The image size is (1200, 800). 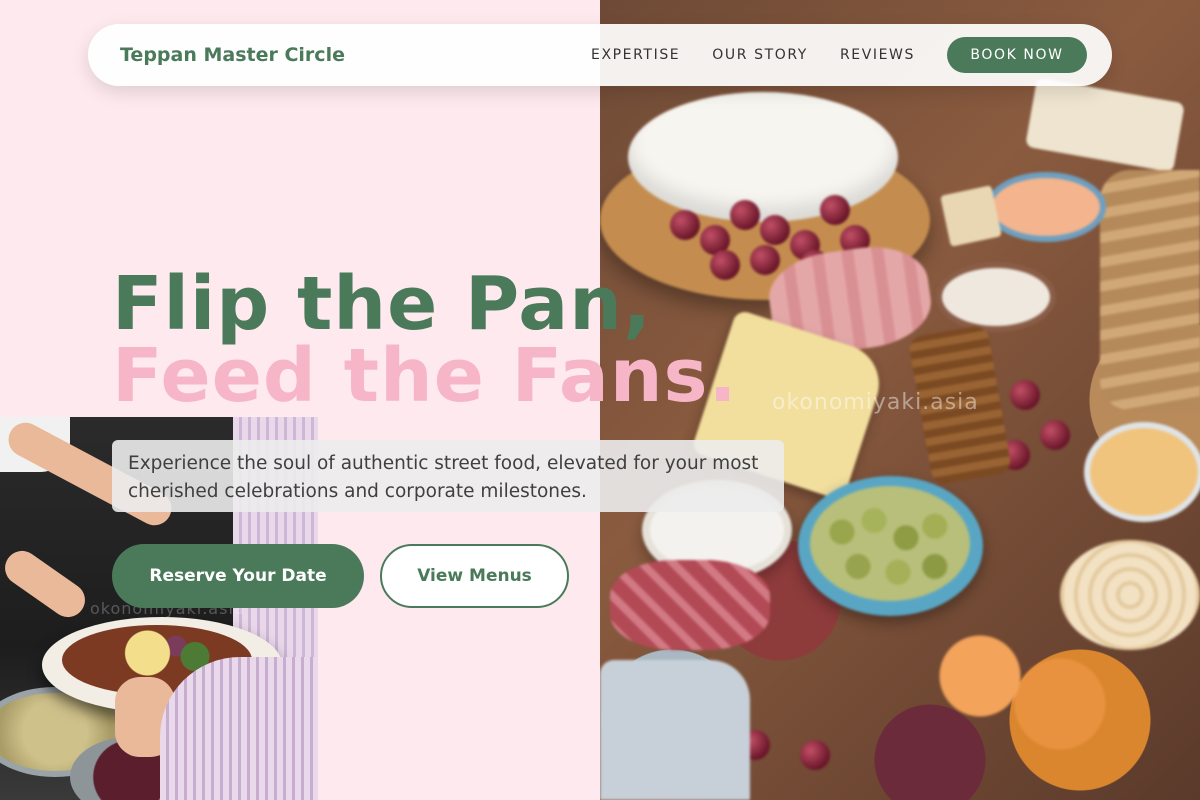 I want to click on hand, so click(x=46, y=584).